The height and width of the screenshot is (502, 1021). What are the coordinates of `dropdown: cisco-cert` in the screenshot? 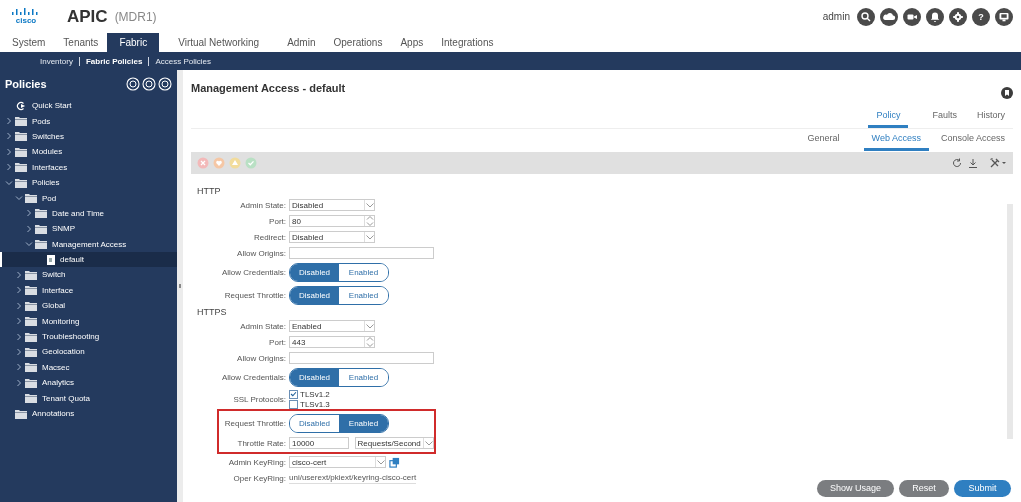 It's located at (337, 462).